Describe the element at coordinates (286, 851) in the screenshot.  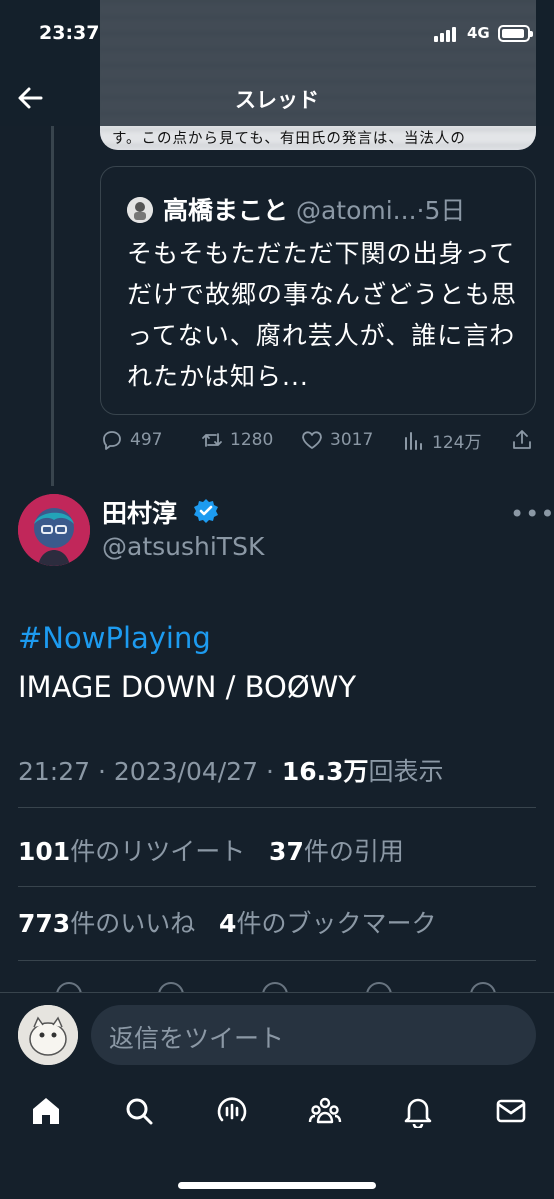
I see `quotes-stat-count: 37` at that location.